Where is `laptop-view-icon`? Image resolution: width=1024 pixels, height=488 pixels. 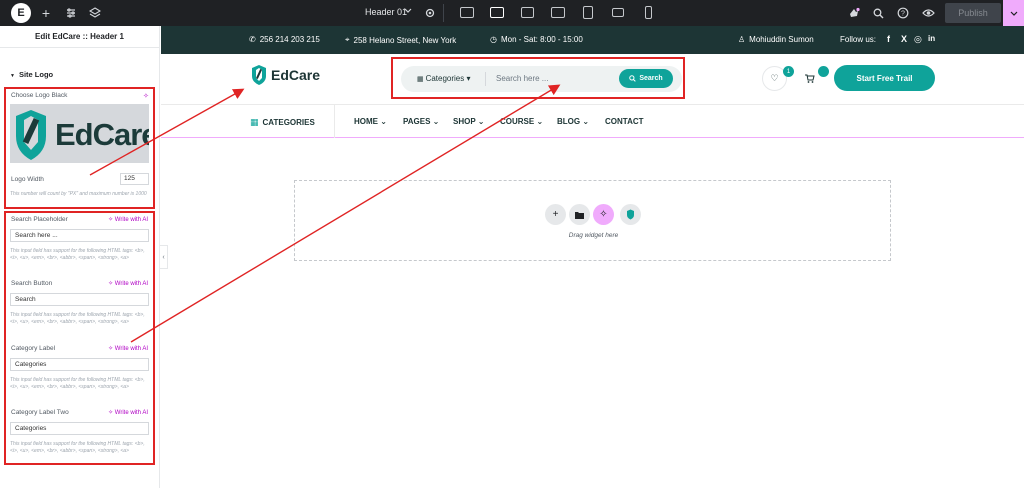
laptop-view-icon is located at coordinates (497, 12).